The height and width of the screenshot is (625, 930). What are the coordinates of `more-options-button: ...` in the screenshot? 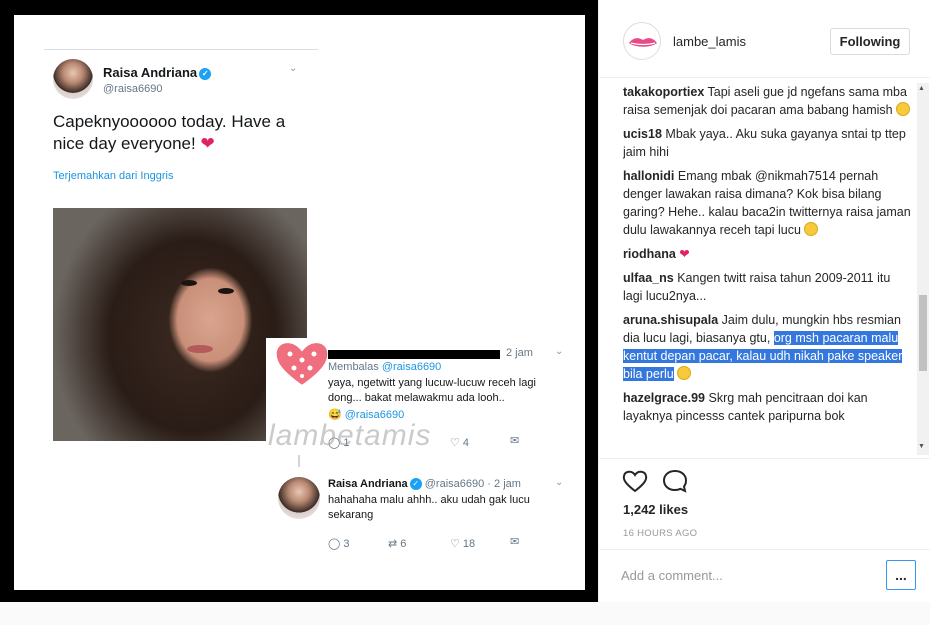 It's located at (901, 575).